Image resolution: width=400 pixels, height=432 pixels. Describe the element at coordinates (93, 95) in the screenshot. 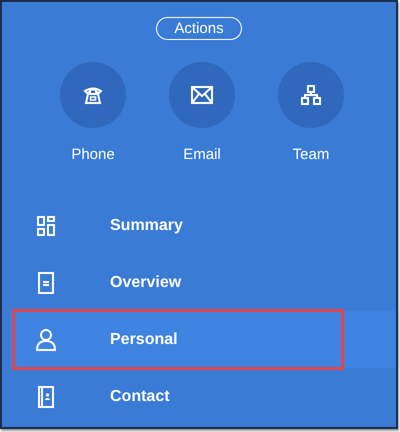

I see `telephone-icon` at that location.